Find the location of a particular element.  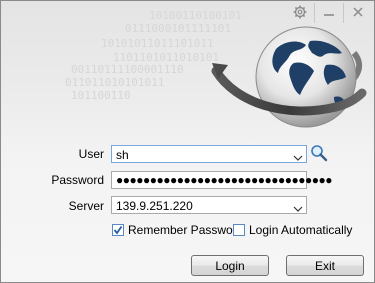

server-value: 139.9.251.220 is located at coordinates (154, 206).